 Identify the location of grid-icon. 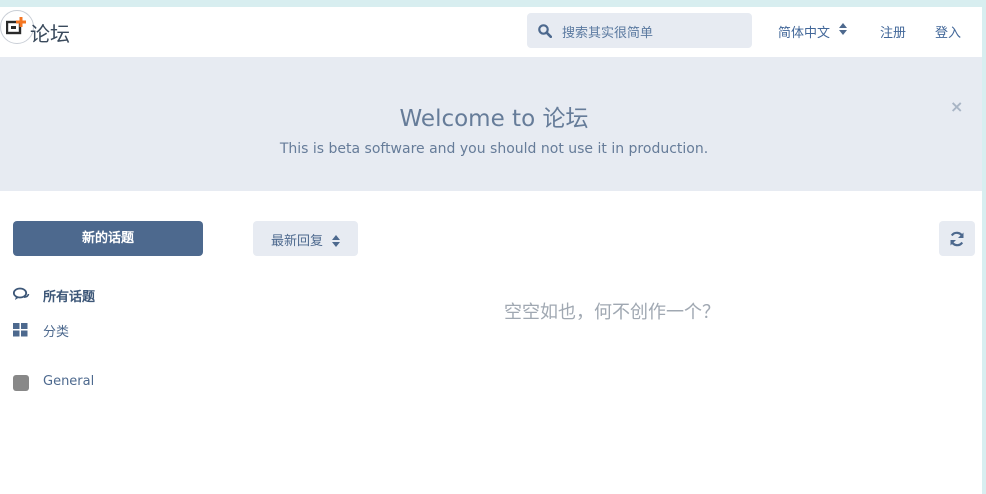
(20, 331).